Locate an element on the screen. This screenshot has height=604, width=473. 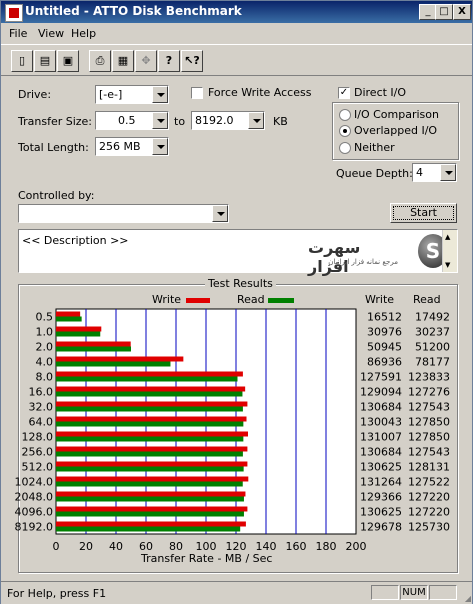
write-value: 127591 is located at coordinates (381, 377).